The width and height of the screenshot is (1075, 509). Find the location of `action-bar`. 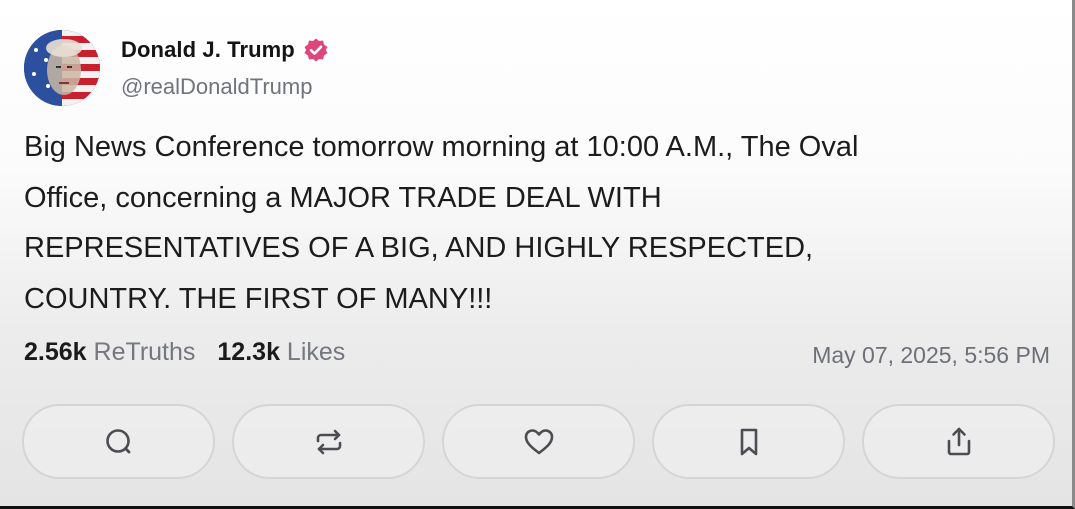

action-bar is located at coordinates (538, 441).